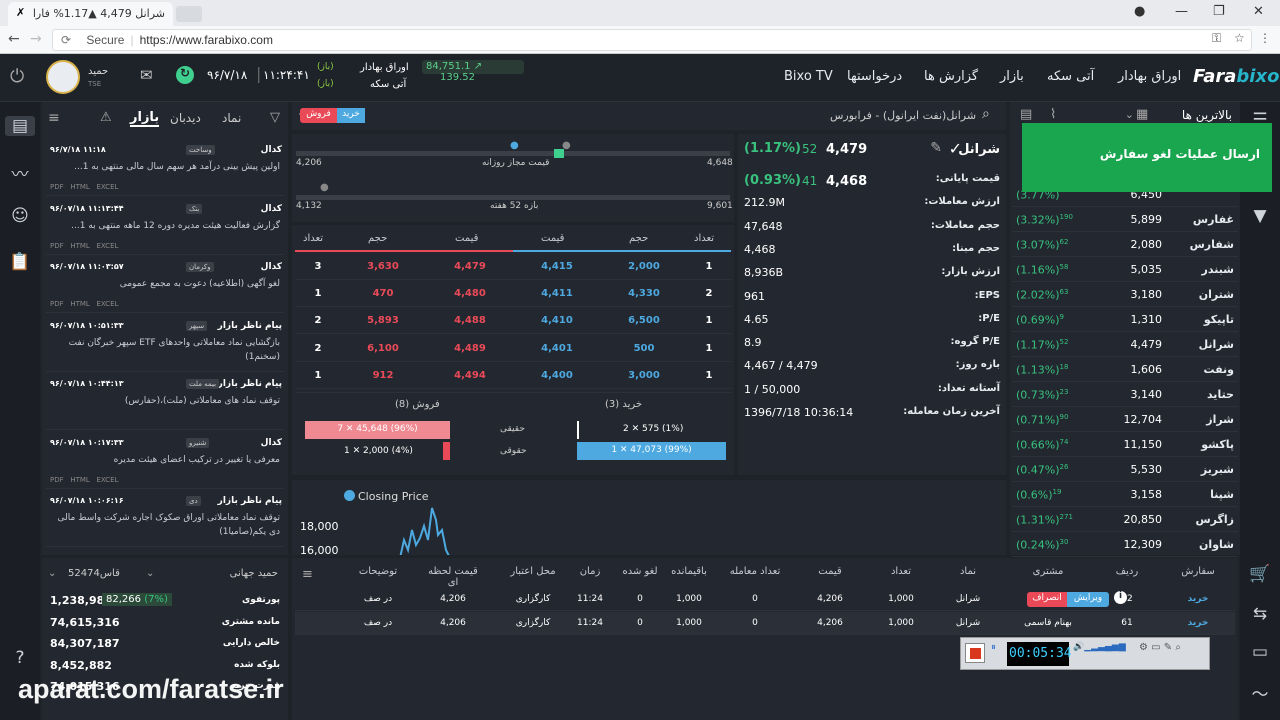  Describe the element at coordinates (1198, 623) in the screenshot. I see `order-cell: خرید` at that location.